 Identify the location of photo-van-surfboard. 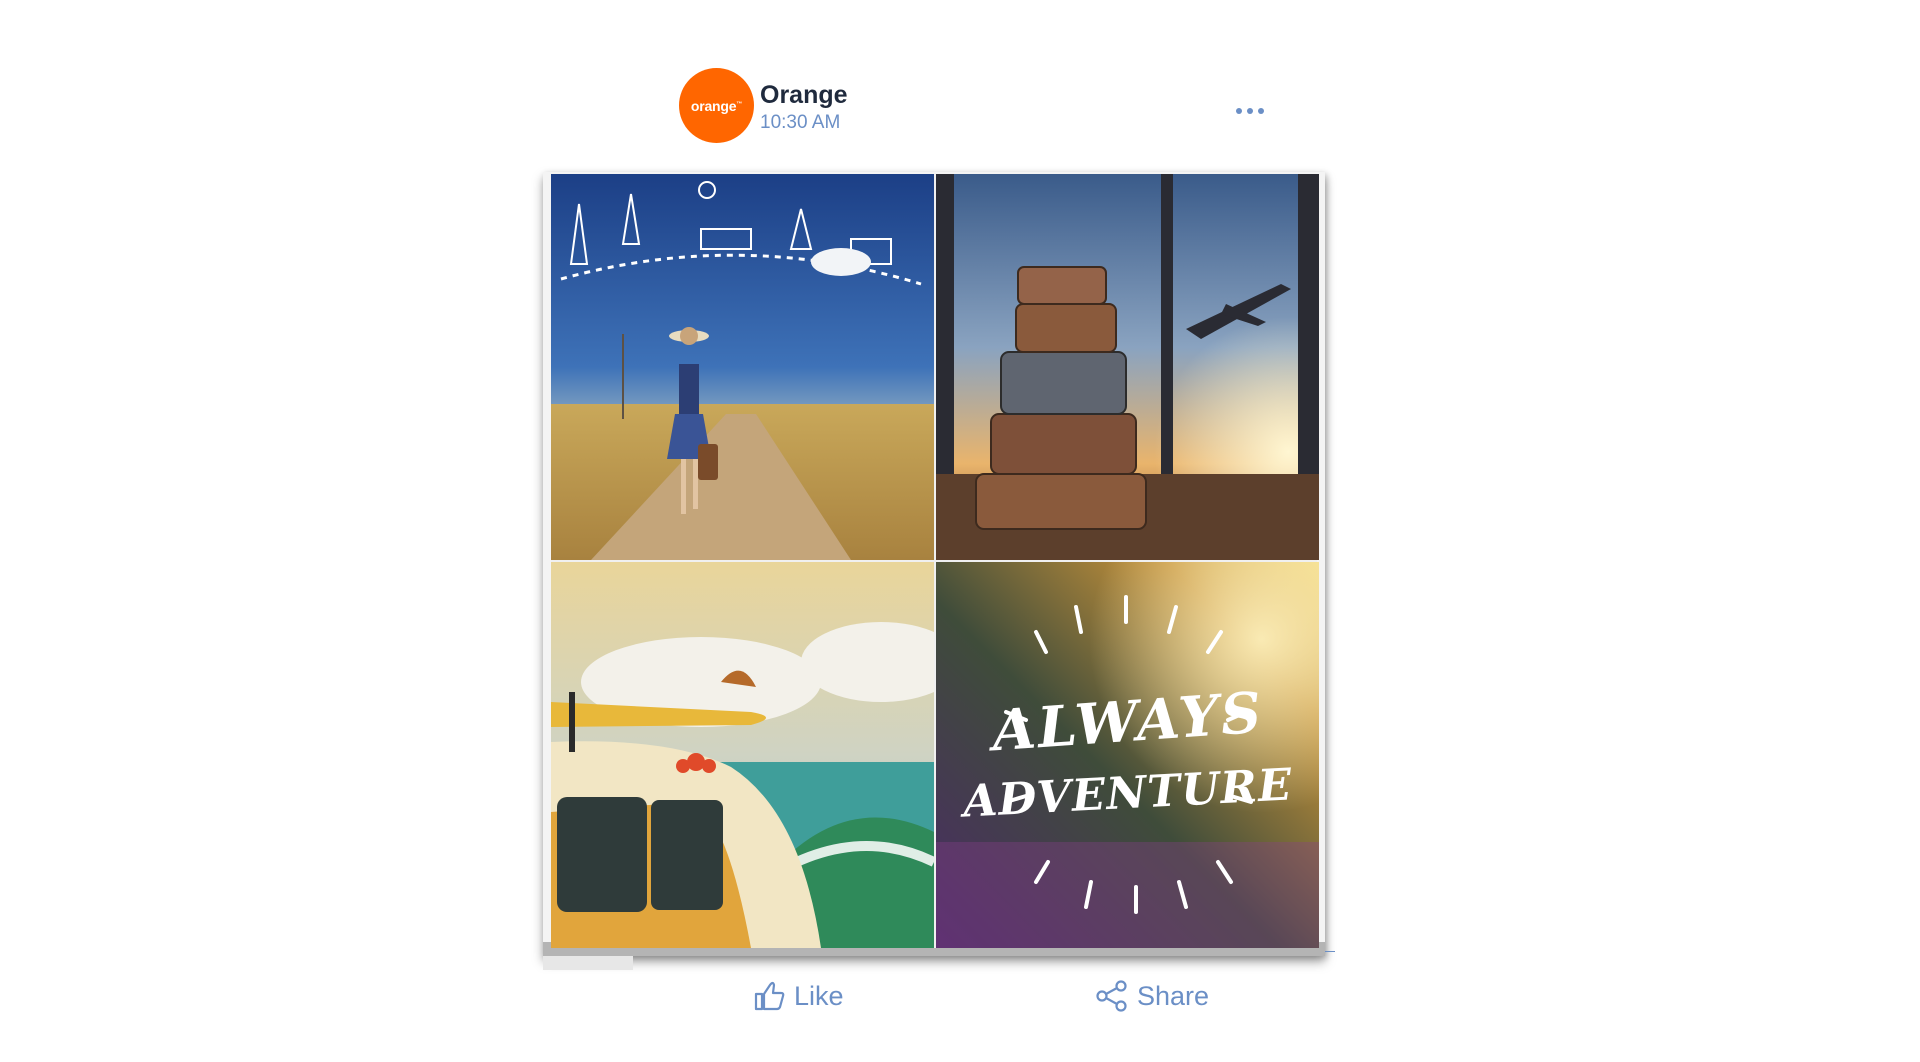
(742, 755).